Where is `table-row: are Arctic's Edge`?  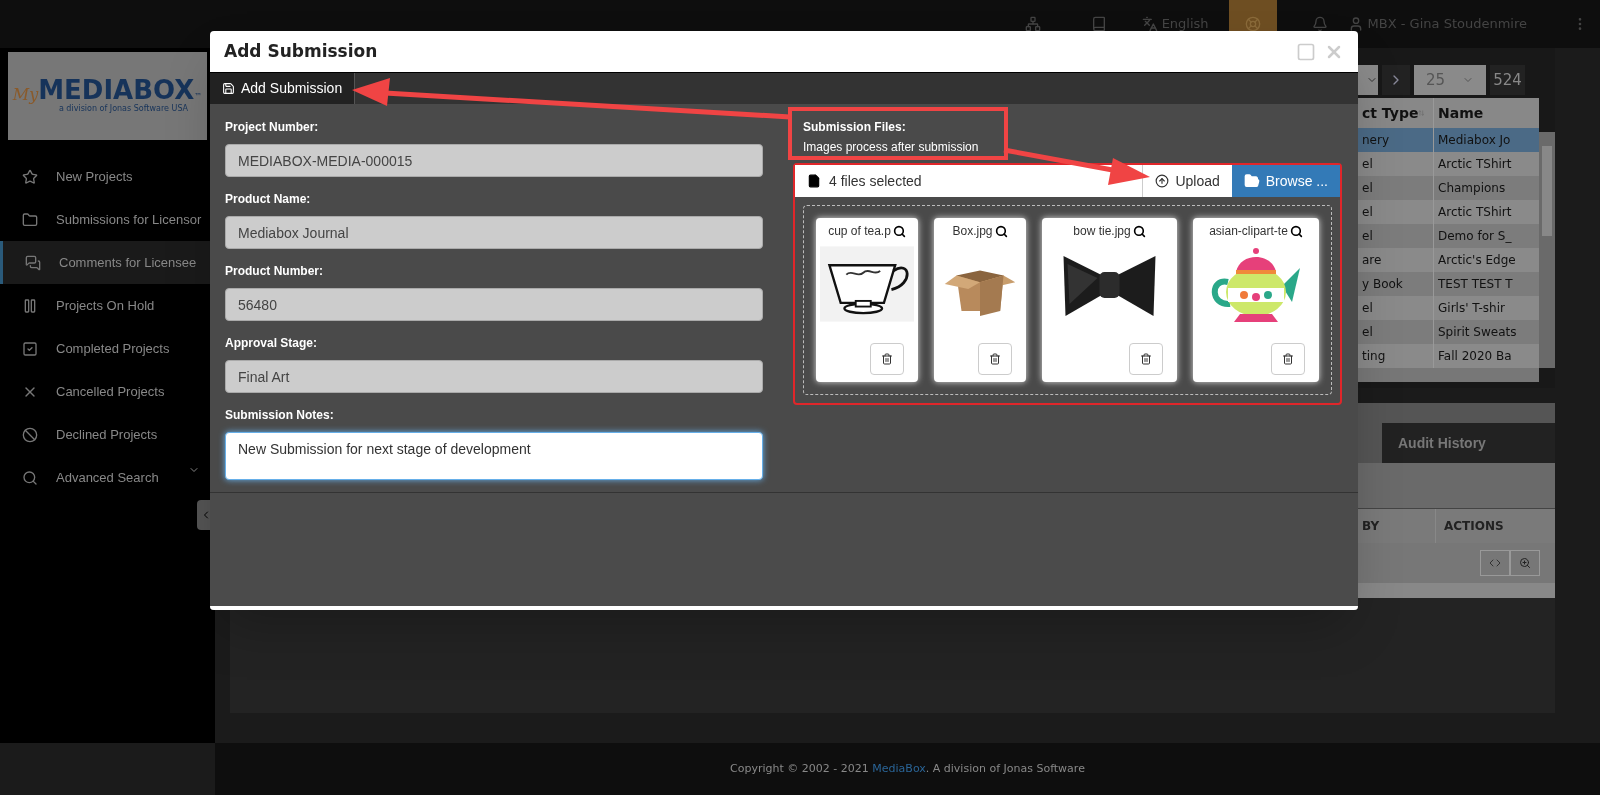 table-row: are Arctic's Edge is located at coordinates (1448, 260).